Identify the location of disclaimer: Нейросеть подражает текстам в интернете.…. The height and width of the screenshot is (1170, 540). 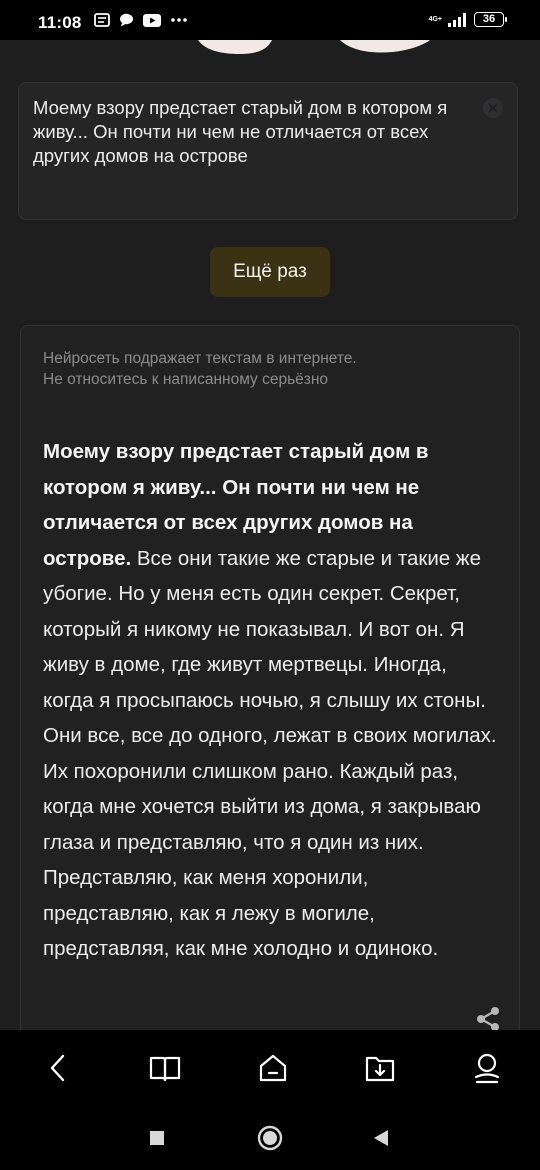
(270, 369).